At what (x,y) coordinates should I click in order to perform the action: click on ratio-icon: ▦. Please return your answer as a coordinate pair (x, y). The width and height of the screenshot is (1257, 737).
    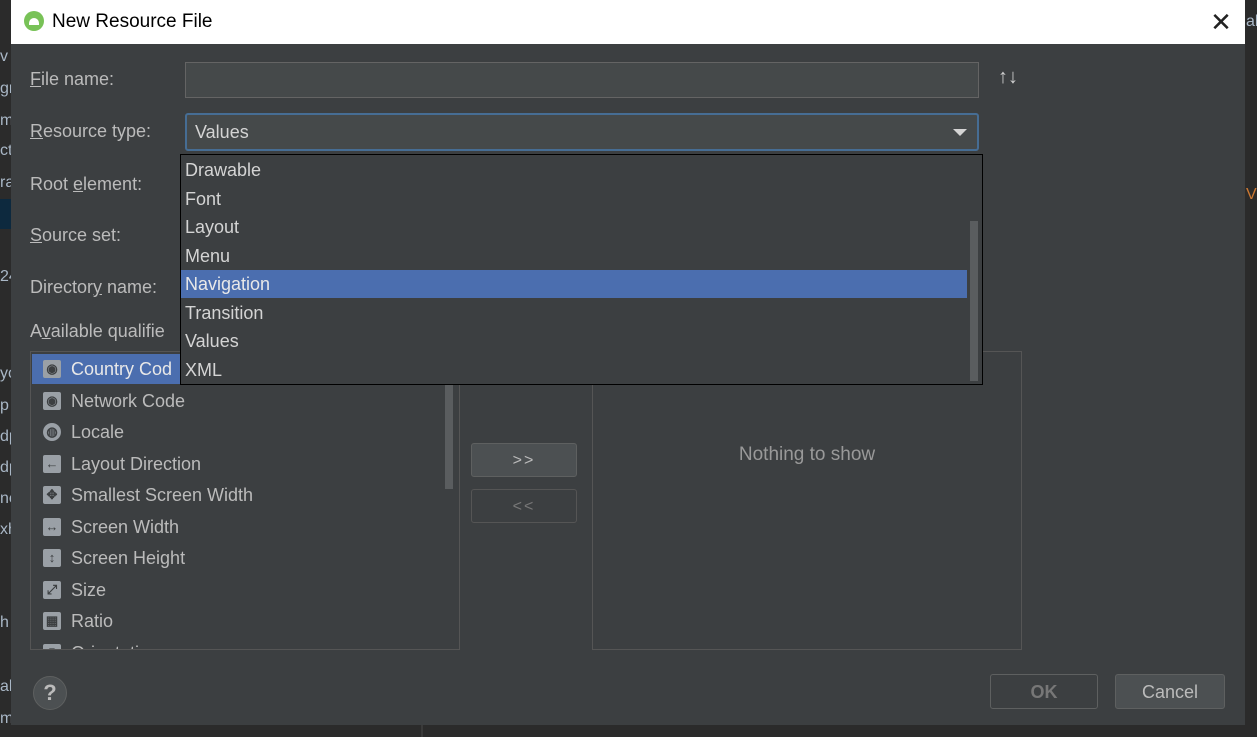
    Looking at the image, I should click on (52, 621).